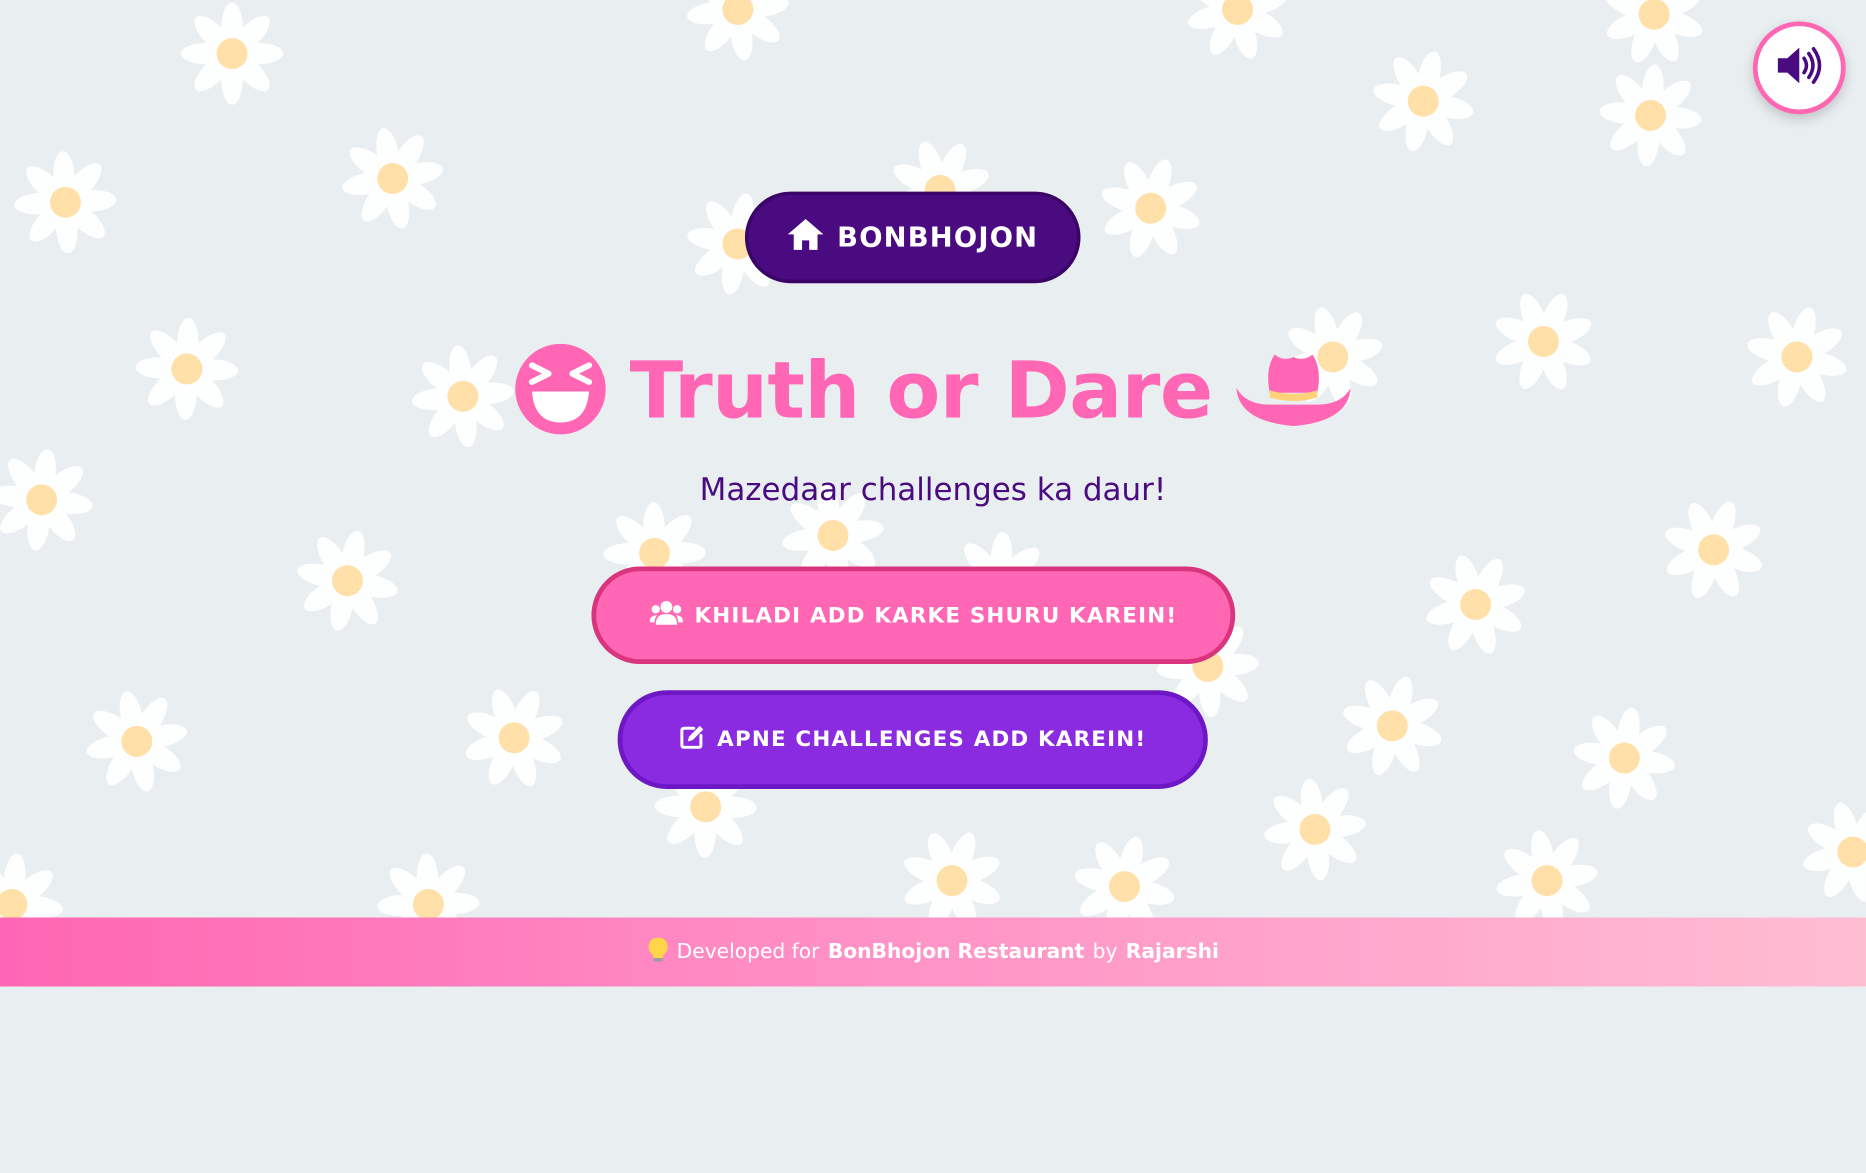 The height and width of the screenshot is (1173, 1866). What do you see at coordinates (921, 391) in the screenshot?
I see `title-text: Truth or Dare` at bounding box center [921, 391].